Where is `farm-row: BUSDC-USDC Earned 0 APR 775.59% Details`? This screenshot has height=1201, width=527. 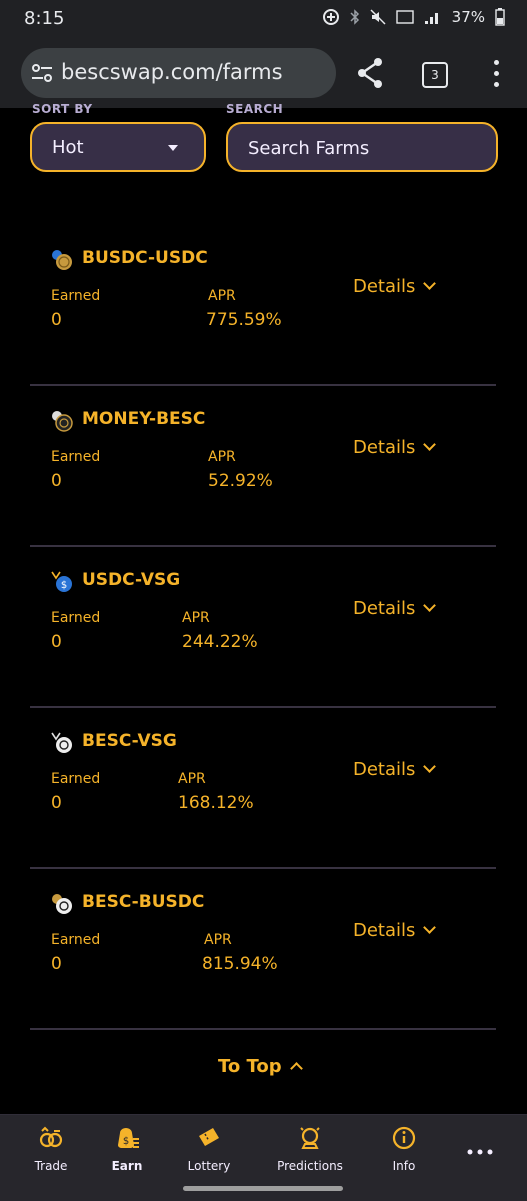
farm-row: BUSDC-USDC Earned 0 APR 775.59% Details is located at coordinates (263, 306).